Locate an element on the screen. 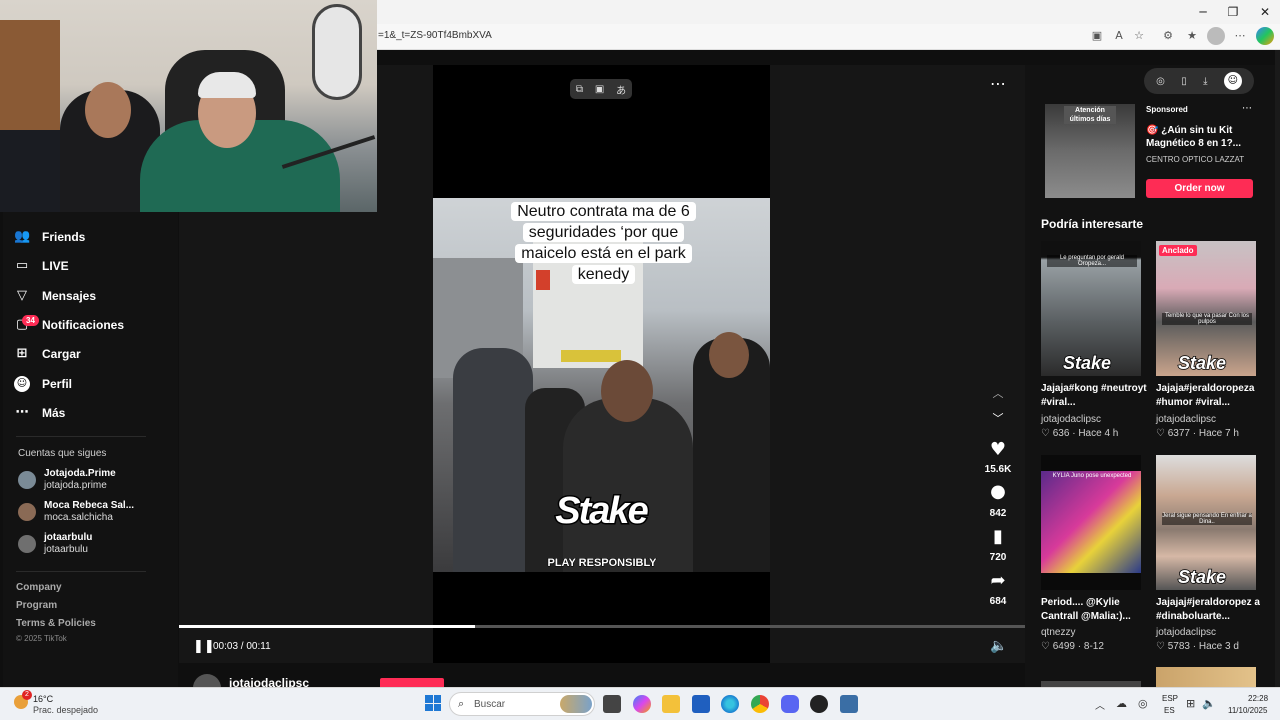  following-account: jotaarbulu jotaarbulu is located at coordinates (93, 546).